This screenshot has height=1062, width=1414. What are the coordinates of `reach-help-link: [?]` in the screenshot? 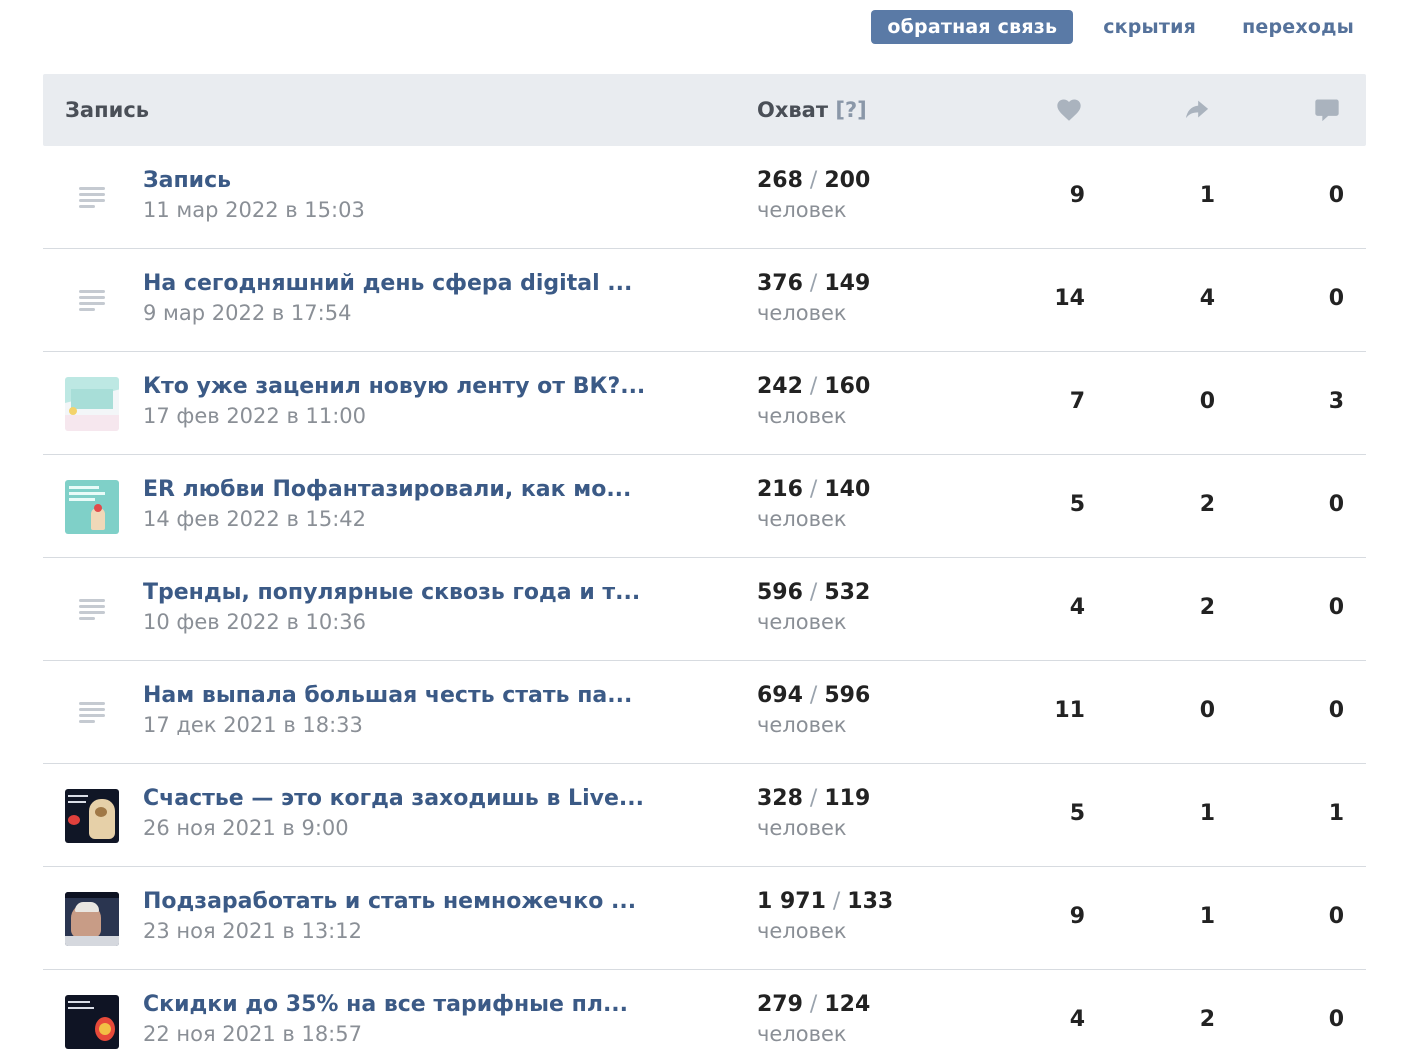 It's located at (850, 110).